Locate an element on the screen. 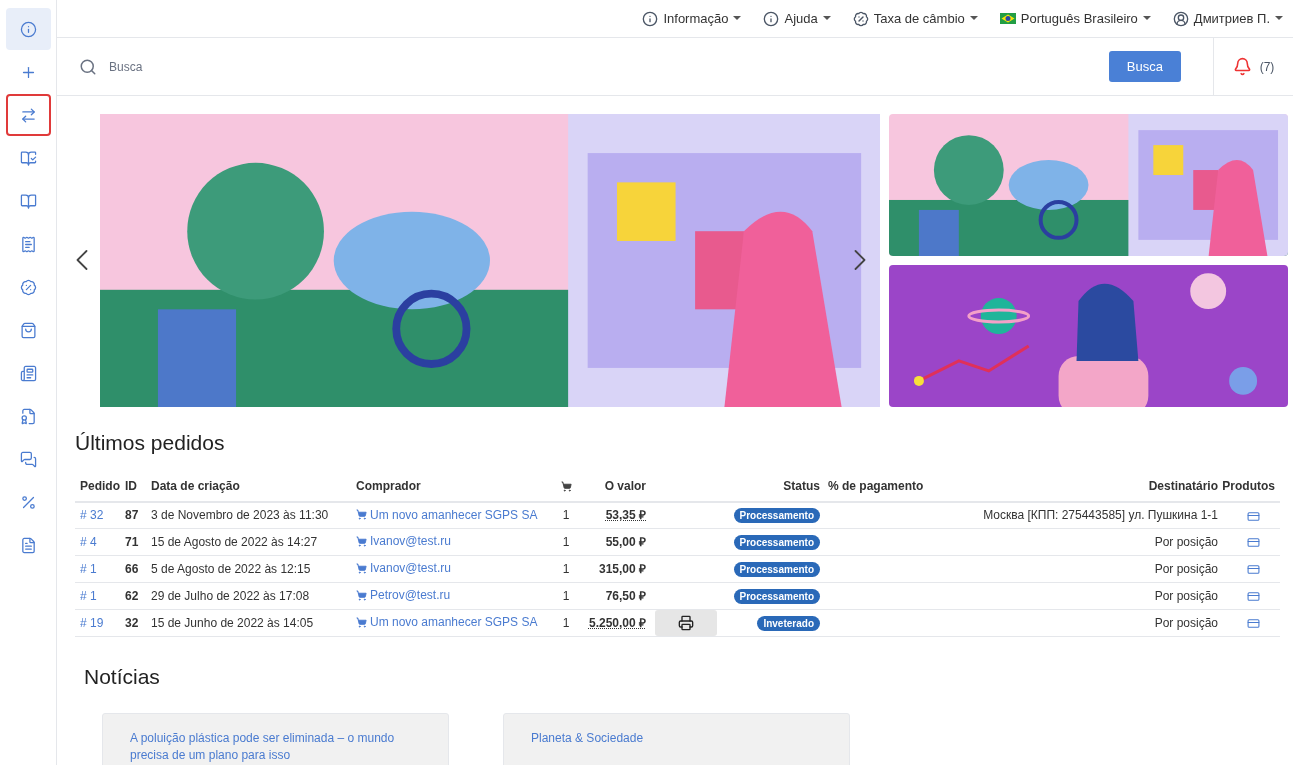 This screenshot has height=765, width=1293. column-header: Data de criação is located at coordinates (253, 486).